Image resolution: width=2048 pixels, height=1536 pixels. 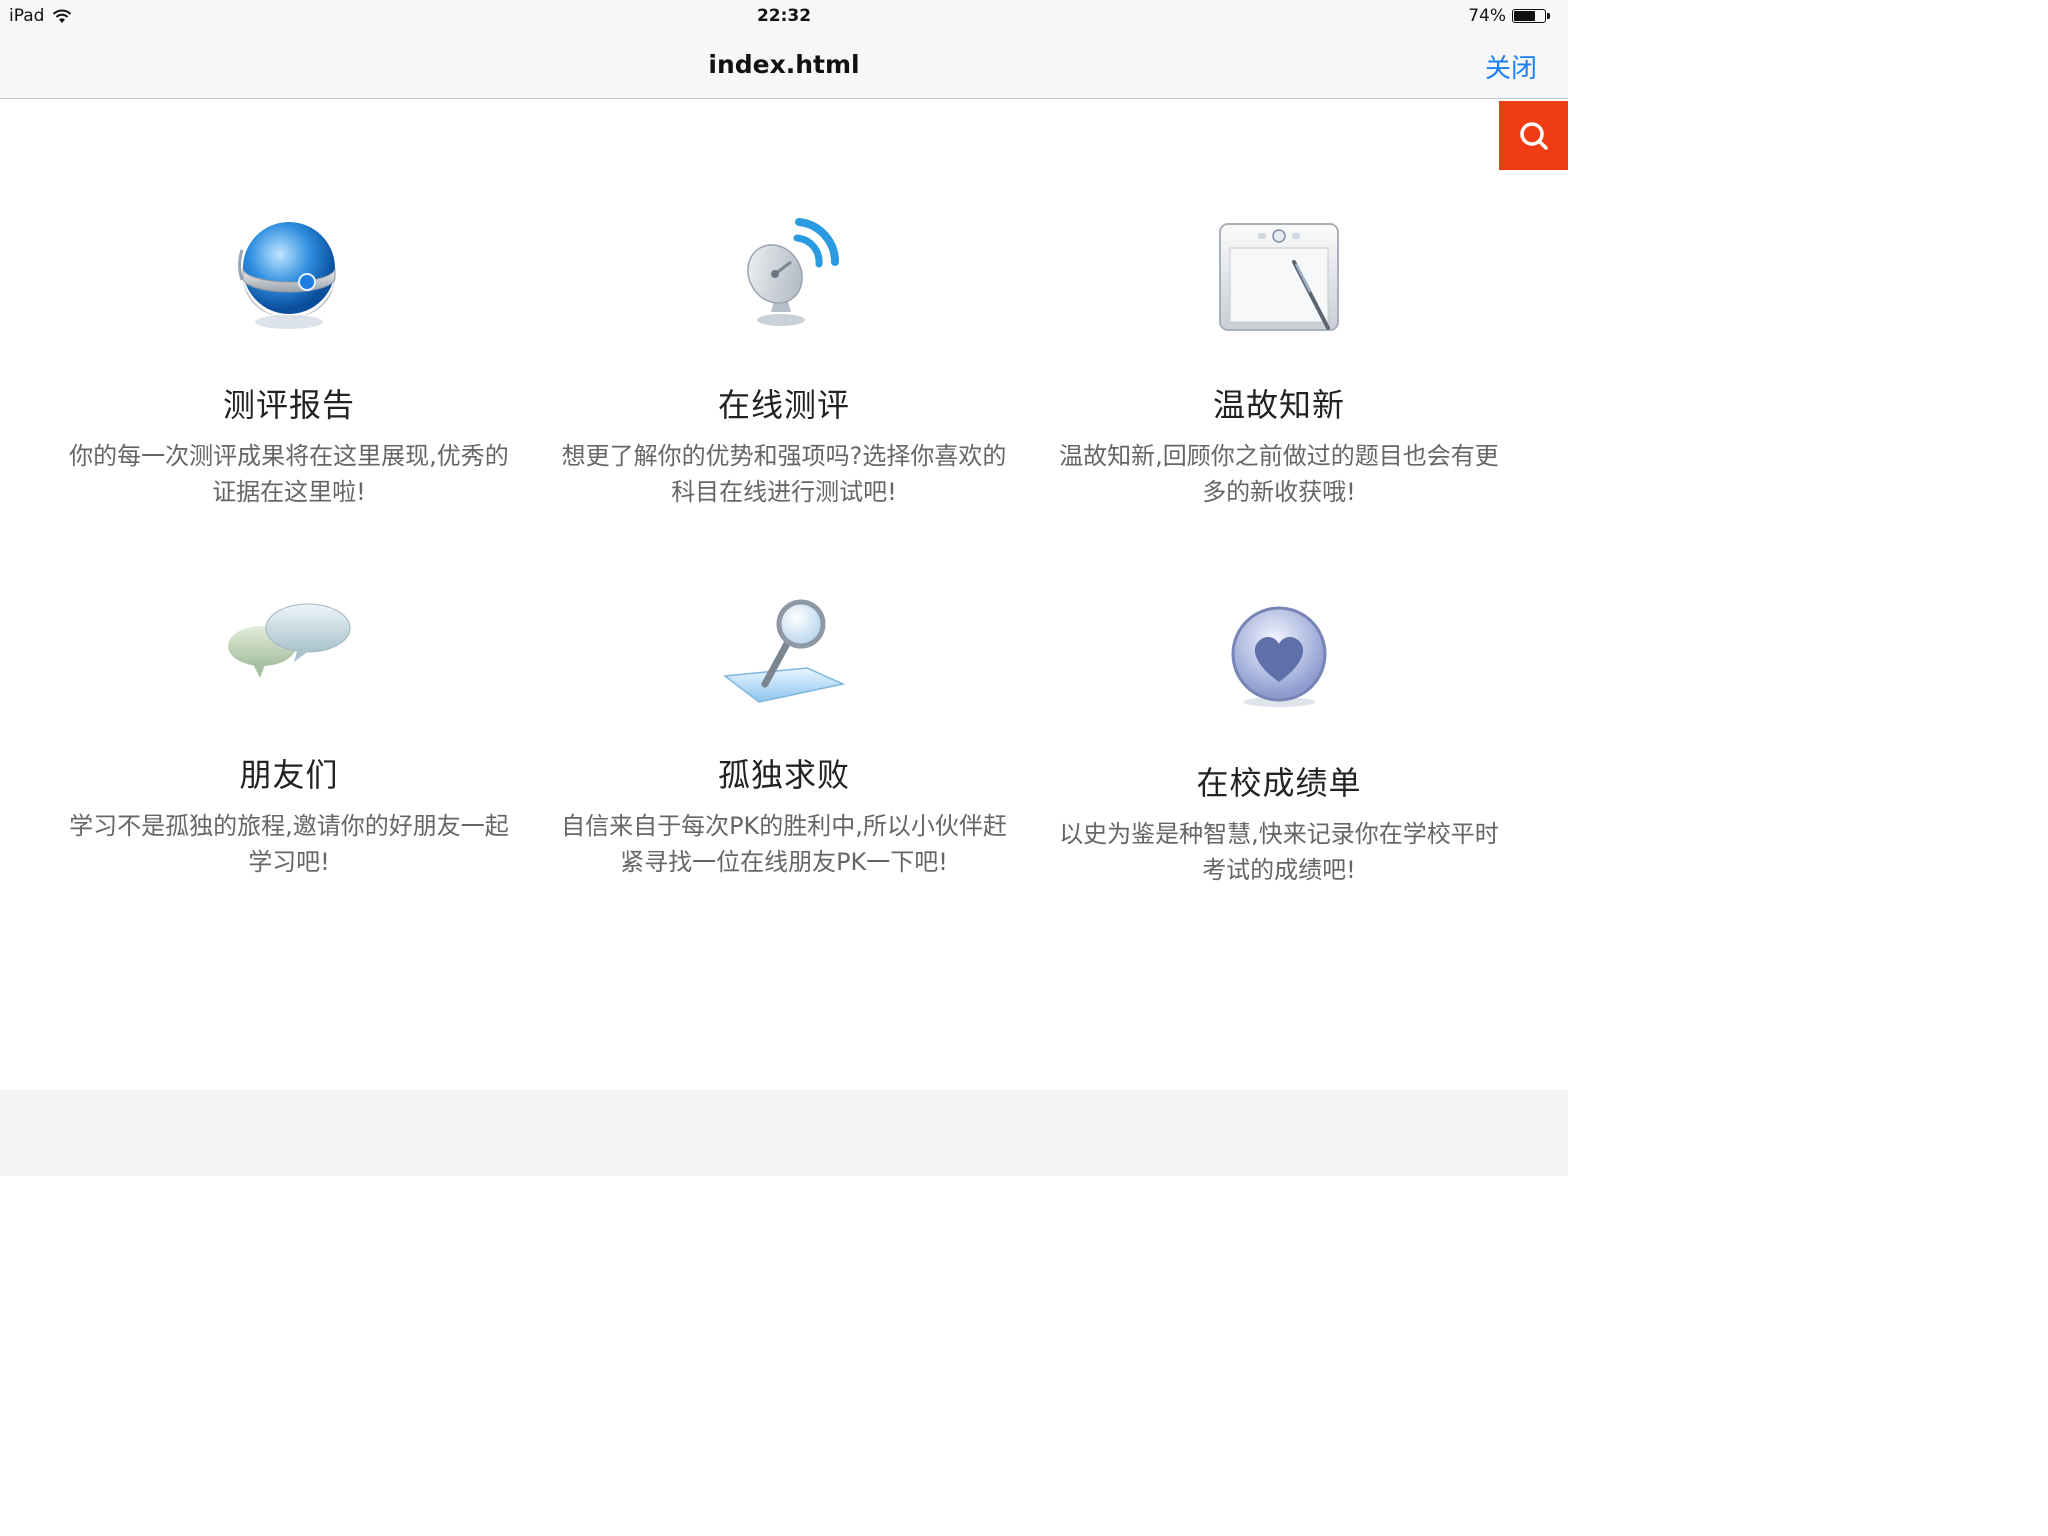 What do you see at coordinates (783, 405) in the screenshot?
I see `card-title: 在线测评` at bounding box center [783, 405].